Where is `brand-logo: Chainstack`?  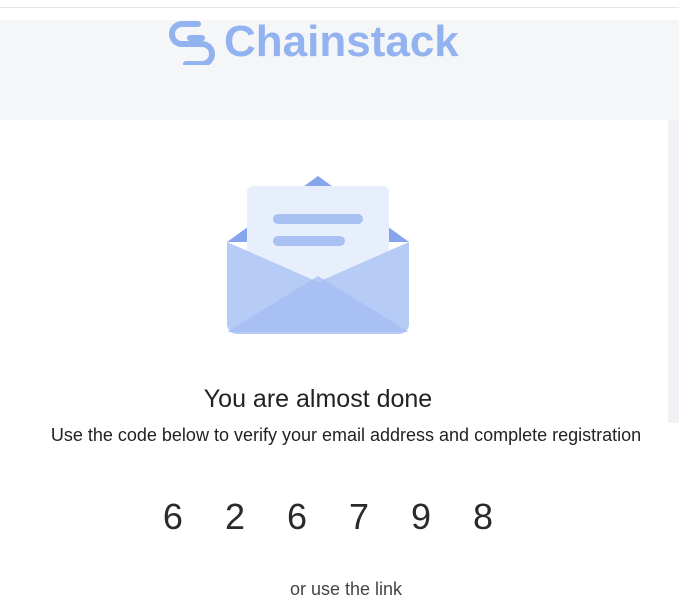 brand-logo: Chainstack is located at coordinates (313, 42).